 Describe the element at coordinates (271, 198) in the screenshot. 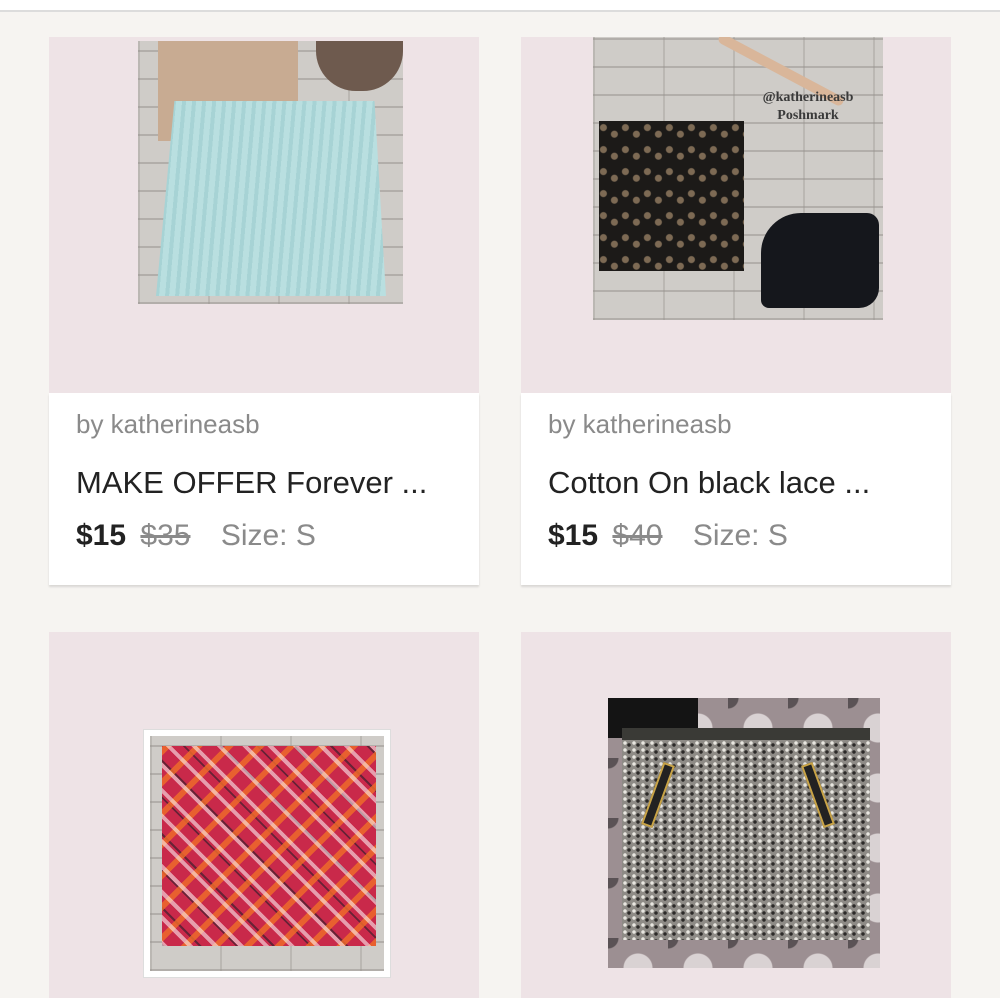

I see `mint-pleated-skirt` at that location.